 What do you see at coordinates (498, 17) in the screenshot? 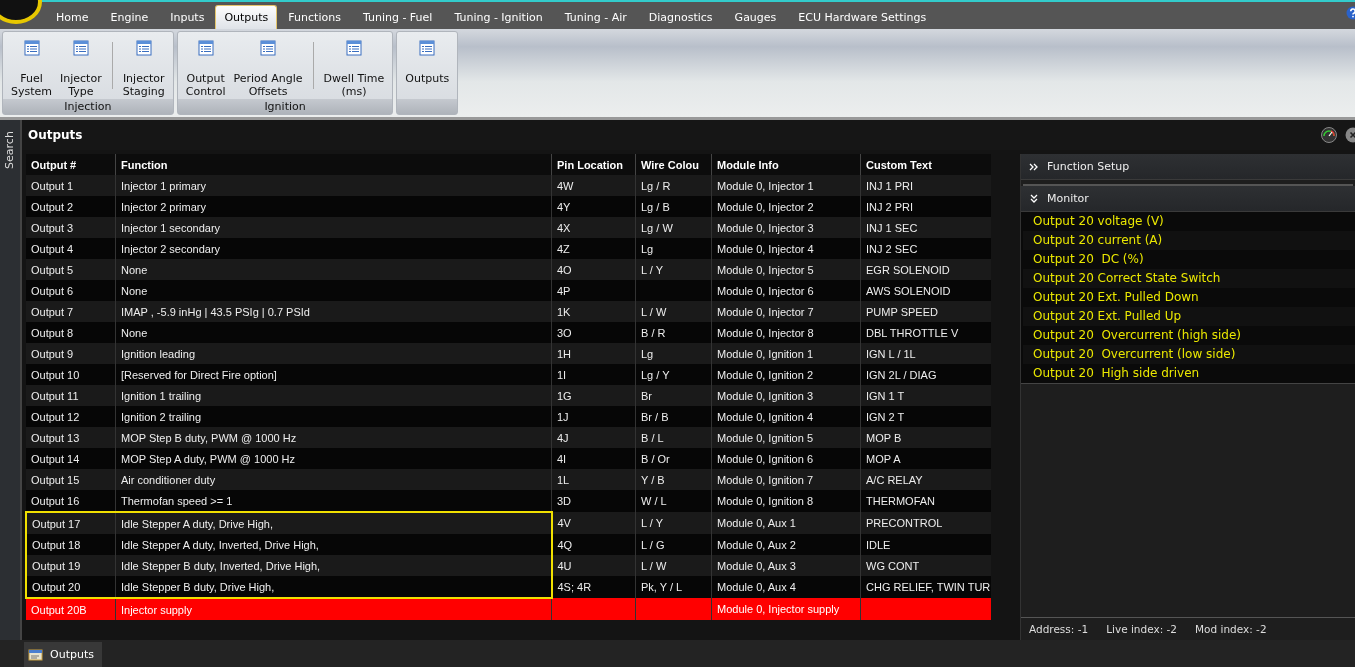
I see `tab: Tuning - Ignition` at bounding box center [498, 17].